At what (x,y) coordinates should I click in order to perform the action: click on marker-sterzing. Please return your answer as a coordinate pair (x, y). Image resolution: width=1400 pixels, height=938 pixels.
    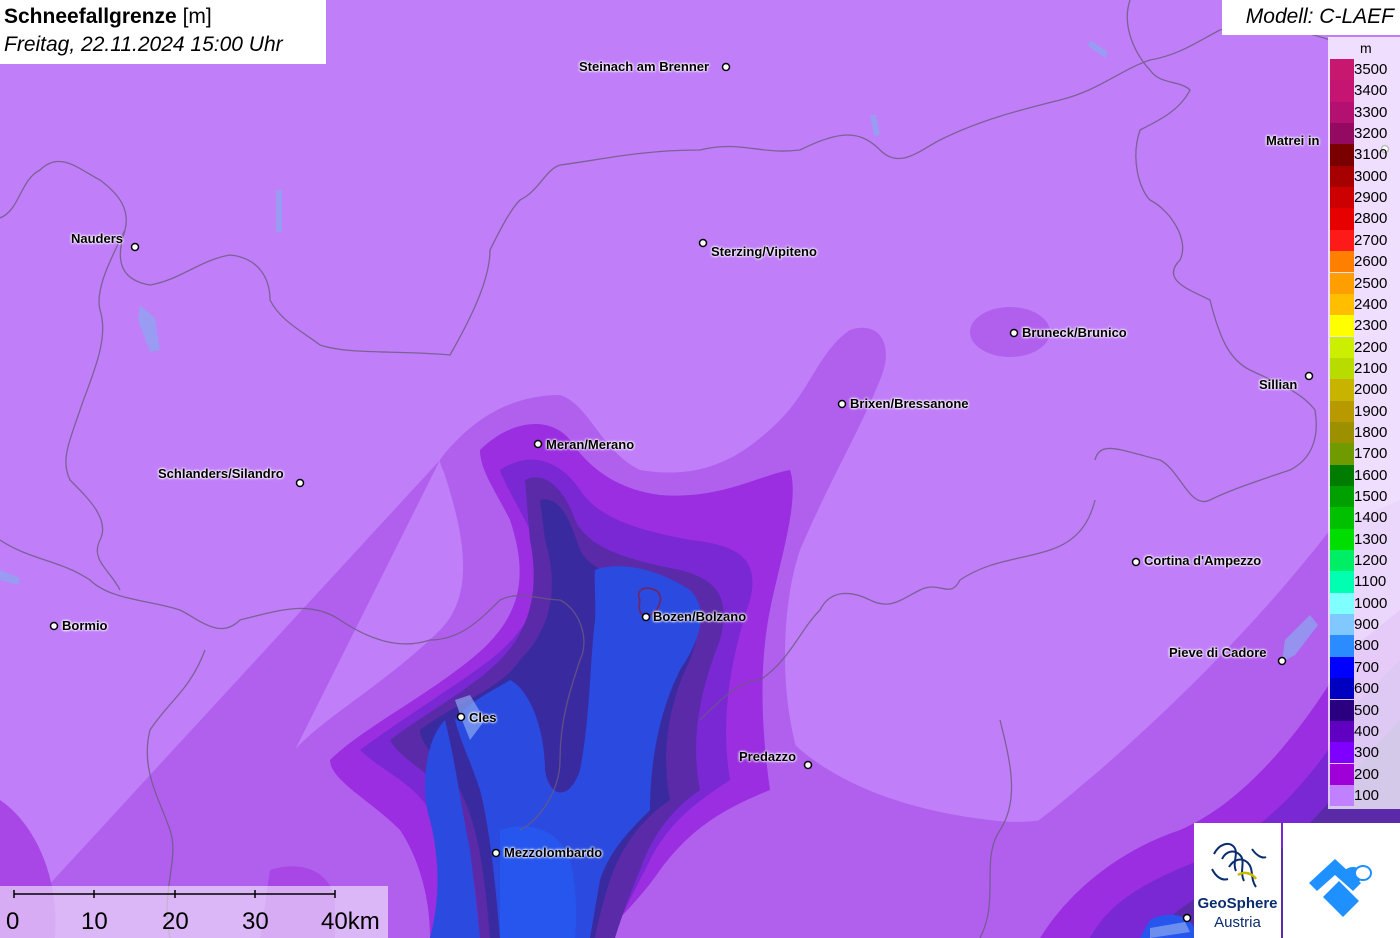
    Looking at the image, I should click on (703, 243).